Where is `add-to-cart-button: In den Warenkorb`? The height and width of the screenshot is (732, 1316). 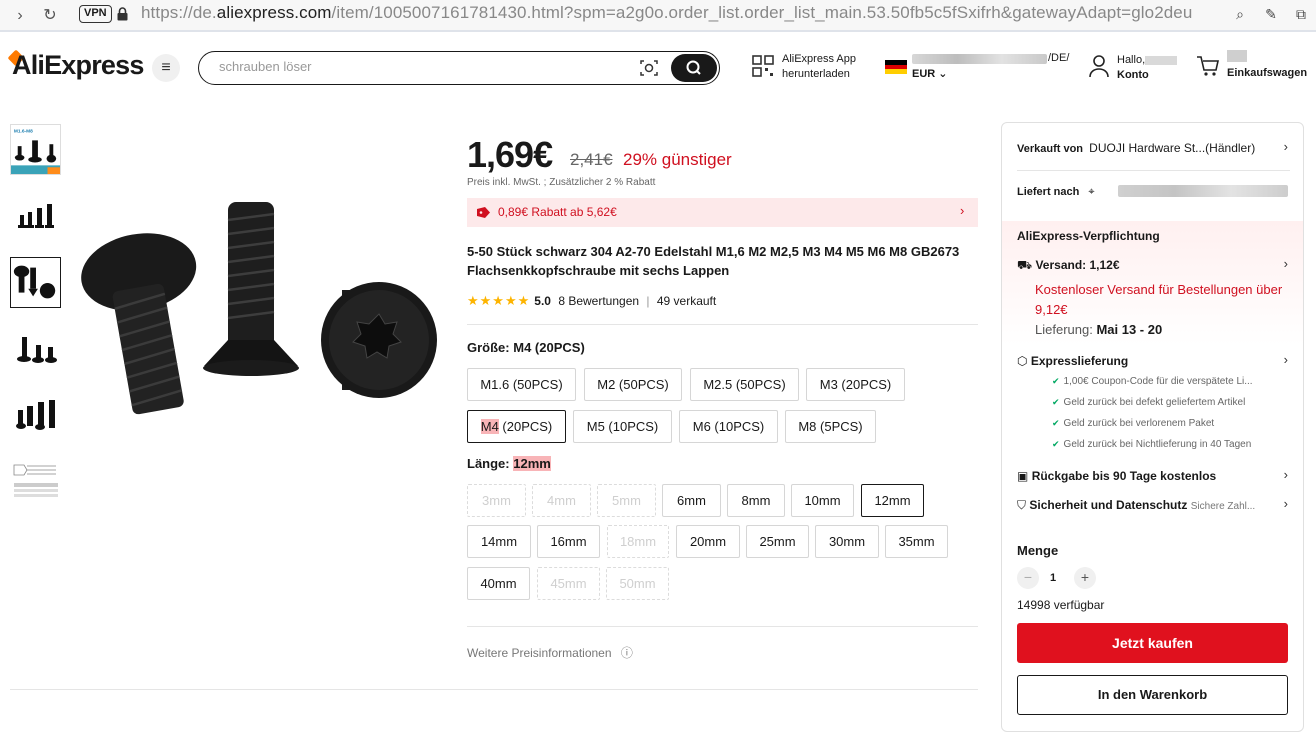 add-to-cart-button: In den Warenkorb is located at coordinates (1152, 695).